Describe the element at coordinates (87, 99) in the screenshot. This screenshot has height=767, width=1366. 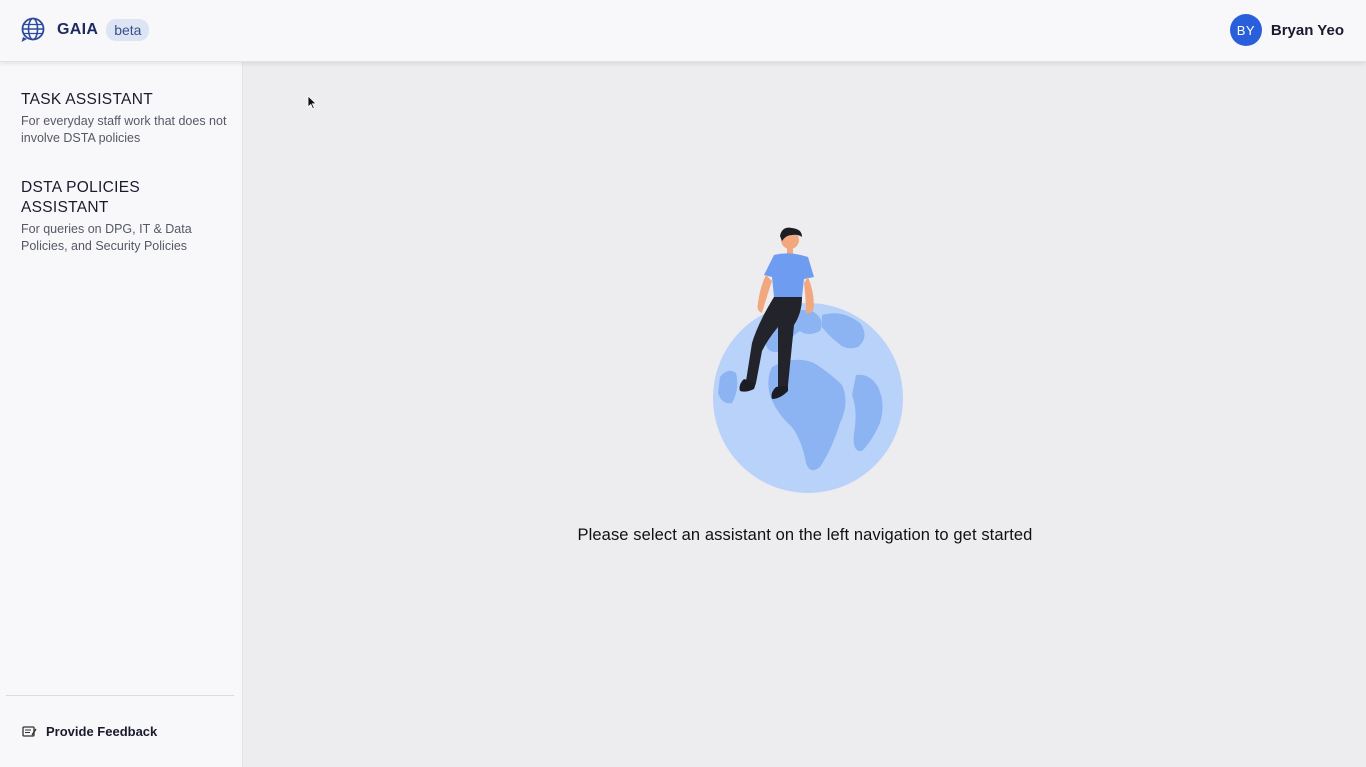
I see `sidebar-item-title: TASK ASSISTANT` at that location.